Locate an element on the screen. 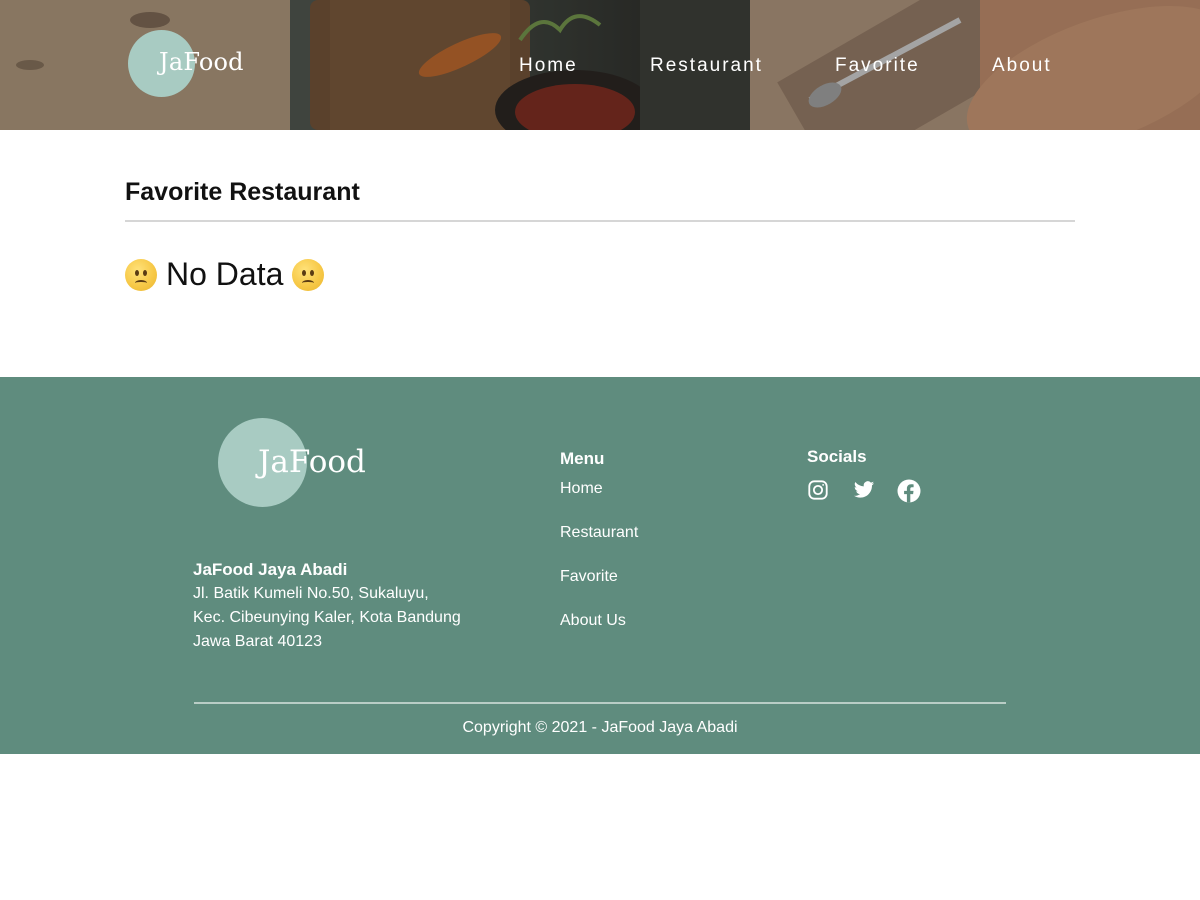 This screenshot has height=900, width=1200. footer-divider is located at coordinates (600, 703).